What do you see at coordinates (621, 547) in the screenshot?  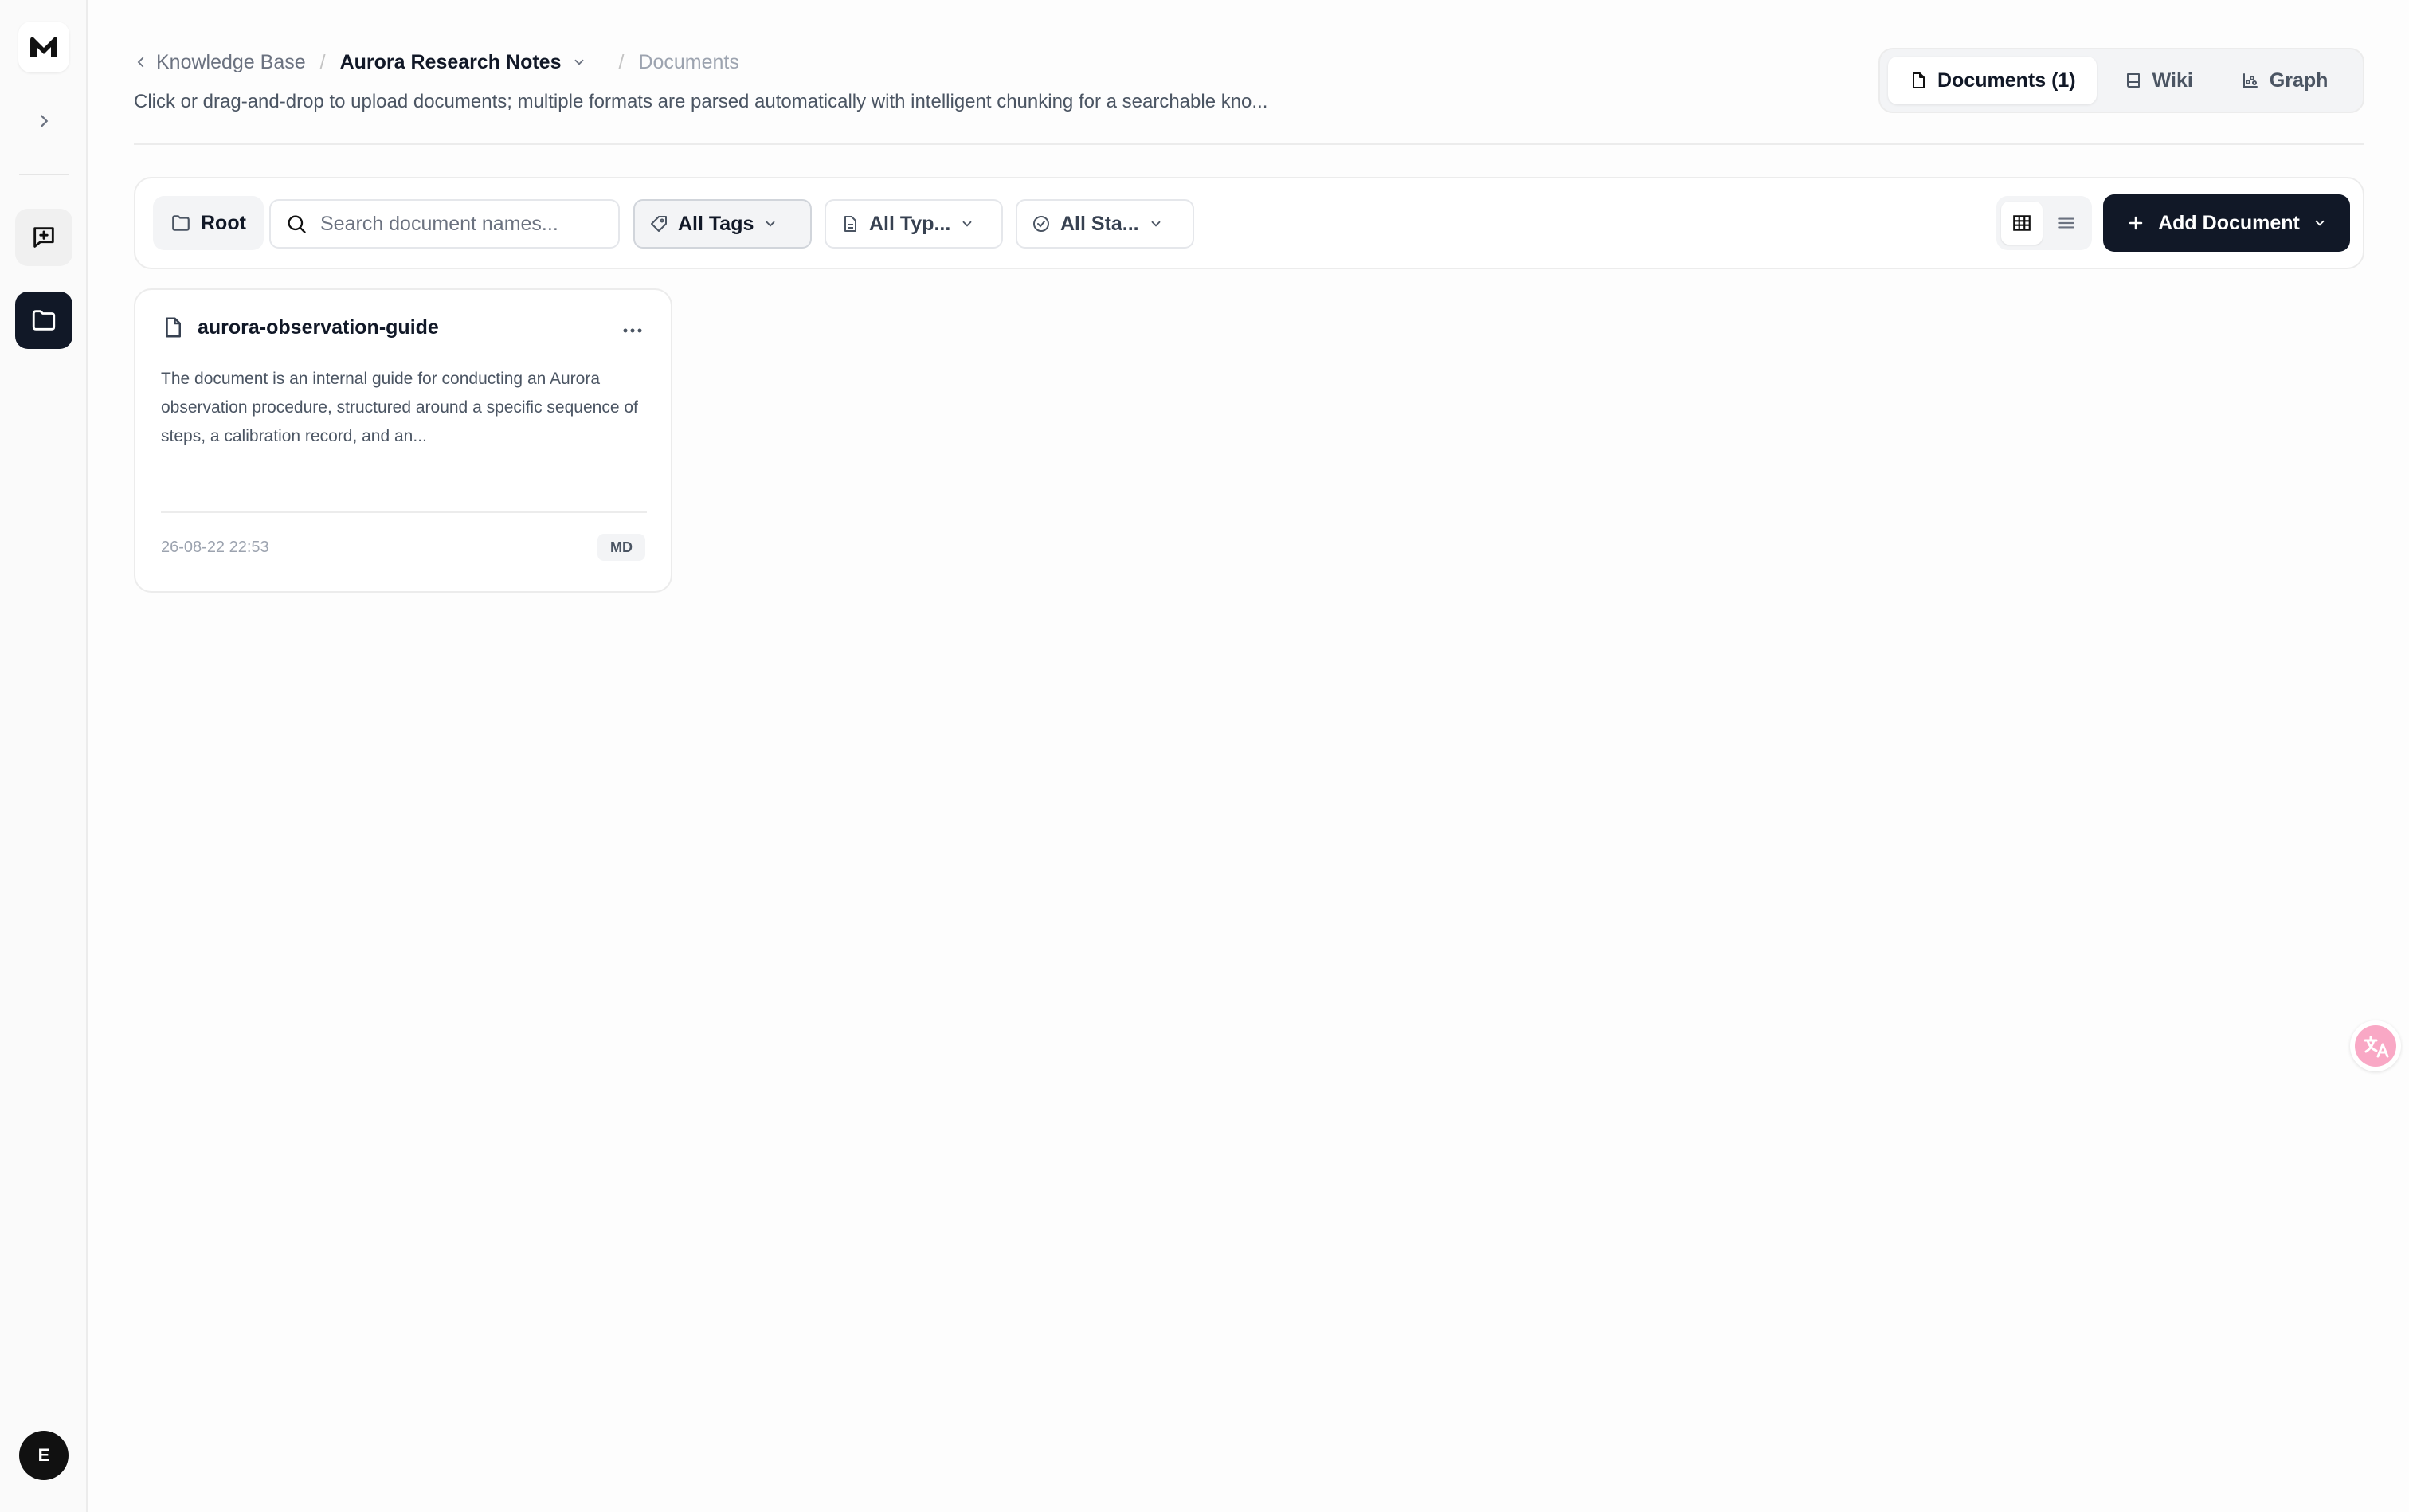 I see `document-format-badge: MD` at bounding box center [621, 547].